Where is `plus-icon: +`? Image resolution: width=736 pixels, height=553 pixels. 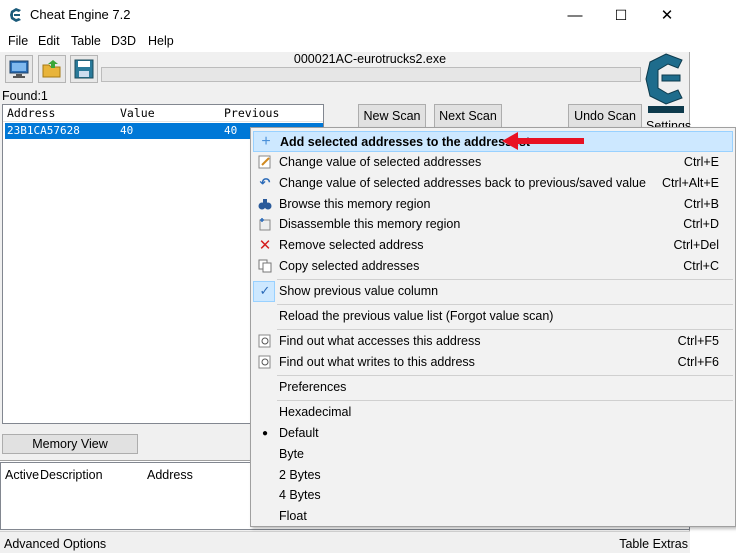 plus-icon: + is located at coordinates (266, 141).